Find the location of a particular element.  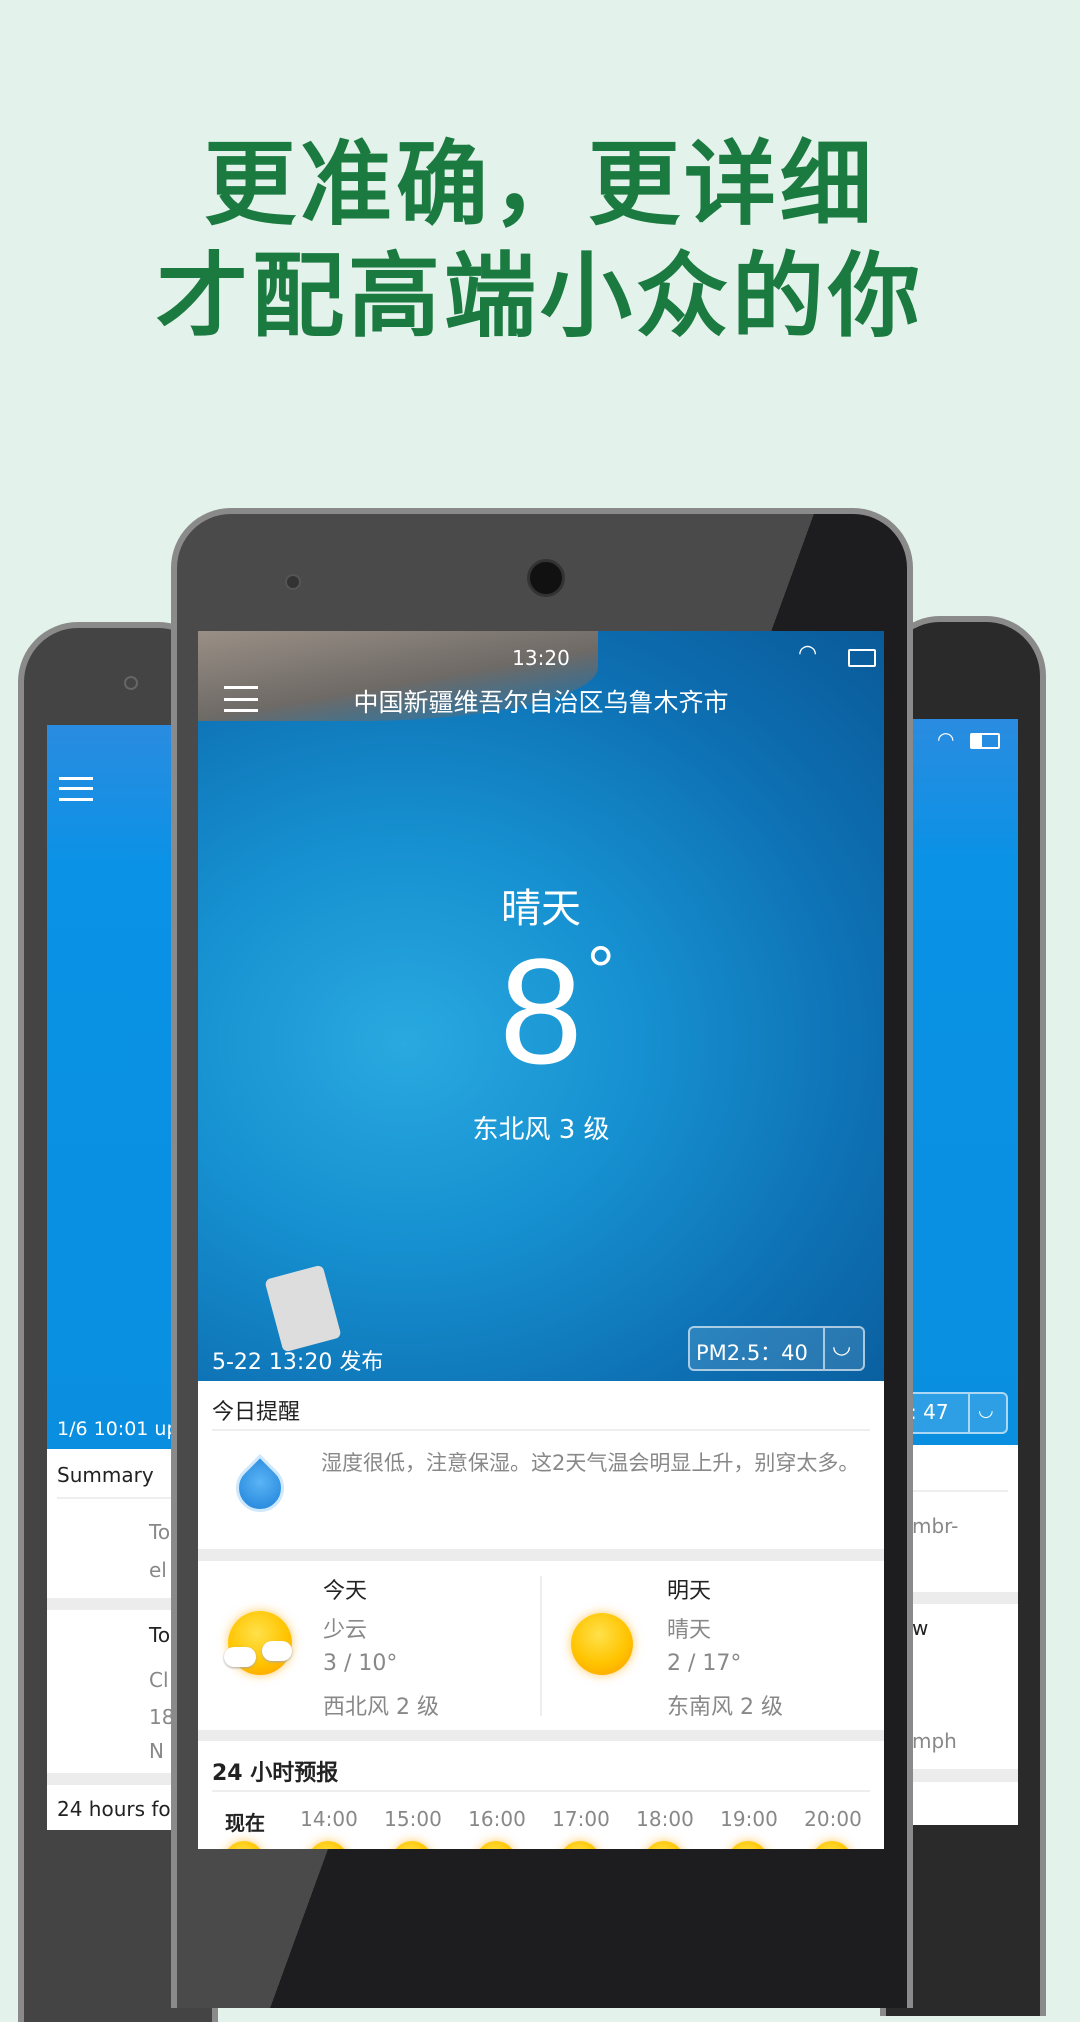

today-text: To is located at coordinates (160, 1635).